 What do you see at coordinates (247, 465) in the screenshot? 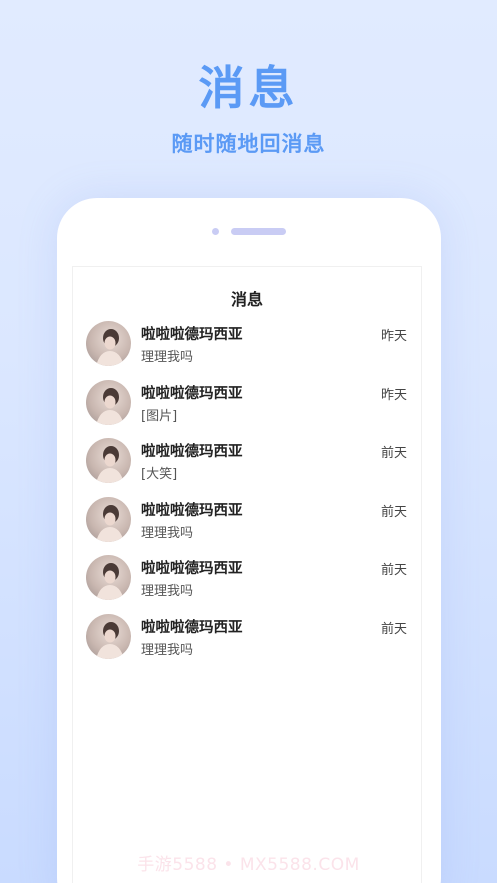
I see `message-item: 啦啦啦德玛西亚 [大笑] 前天` at bounding box center [247, 465].